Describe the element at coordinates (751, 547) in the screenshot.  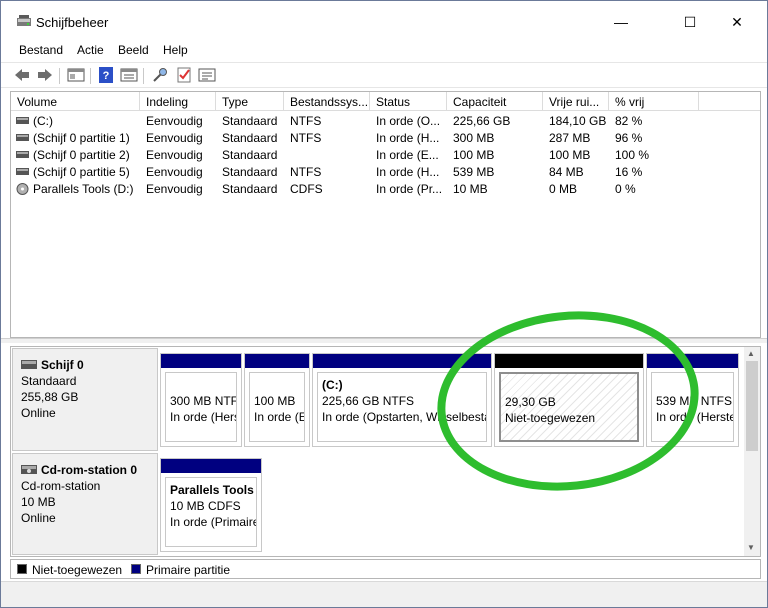
I see `scroll-down-icon: ▼` at that location.